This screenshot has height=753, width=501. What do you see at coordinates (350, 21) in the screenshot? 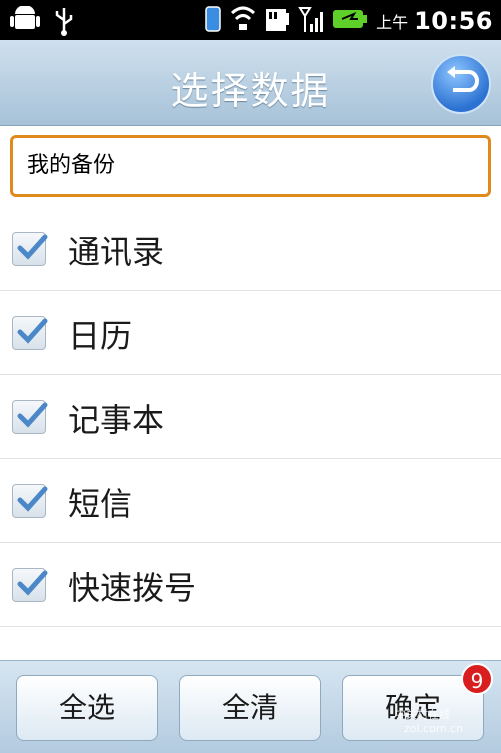
I see `battery-charging-icon` at bounding box center [350, 21].